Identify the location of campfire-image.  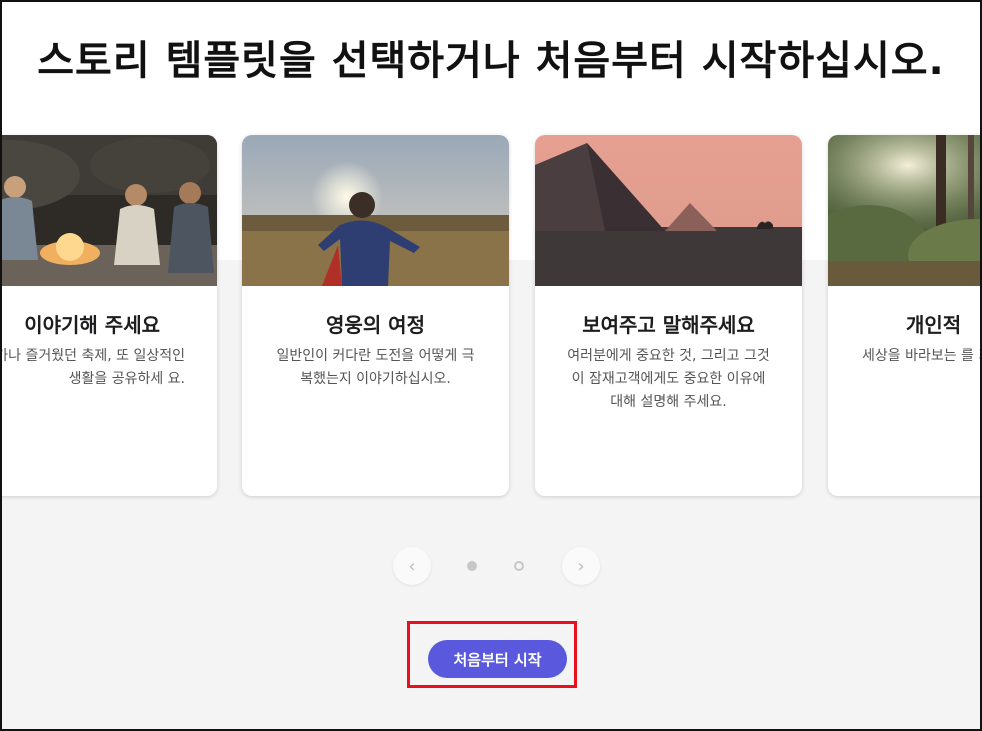
(109, 210).